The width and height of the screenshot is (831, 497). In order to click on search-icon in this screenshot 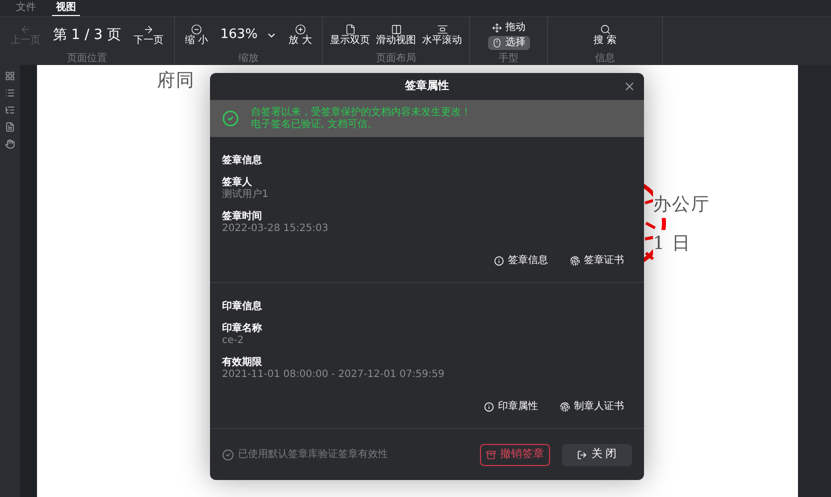, I will do `click(605, 29)`.